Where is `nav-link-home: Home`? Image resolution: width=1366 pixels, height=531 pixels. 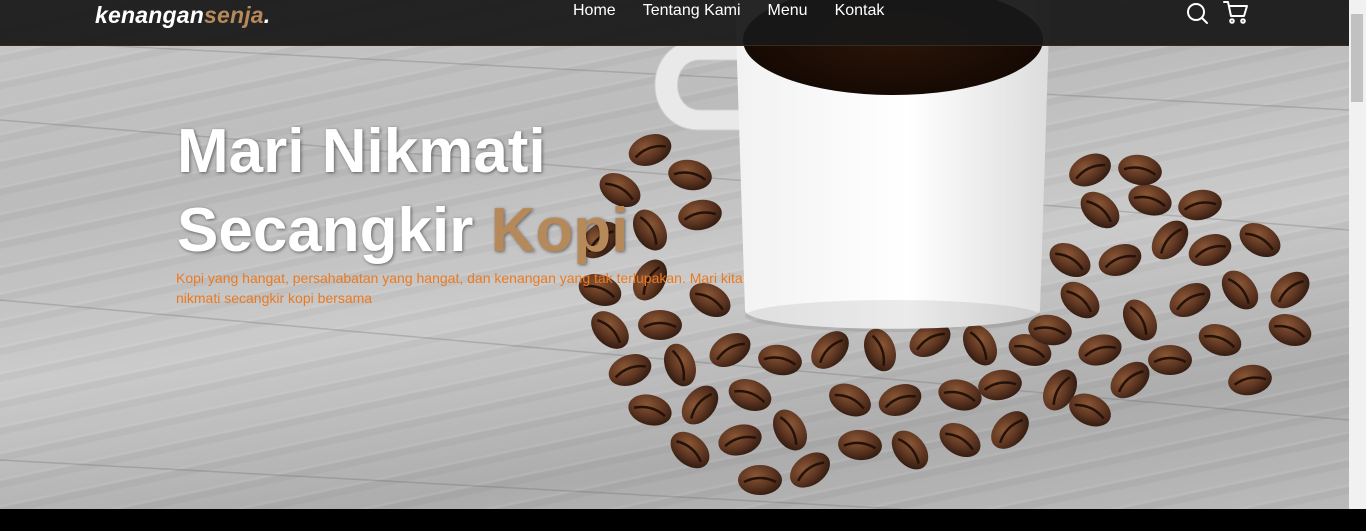
nav-link-home: Home is located at coordinates (594, 11).